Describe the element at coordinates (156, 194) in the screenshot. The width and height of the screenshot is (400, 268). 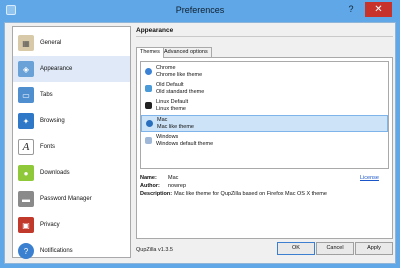
I see `description-label: Description:` at that location.